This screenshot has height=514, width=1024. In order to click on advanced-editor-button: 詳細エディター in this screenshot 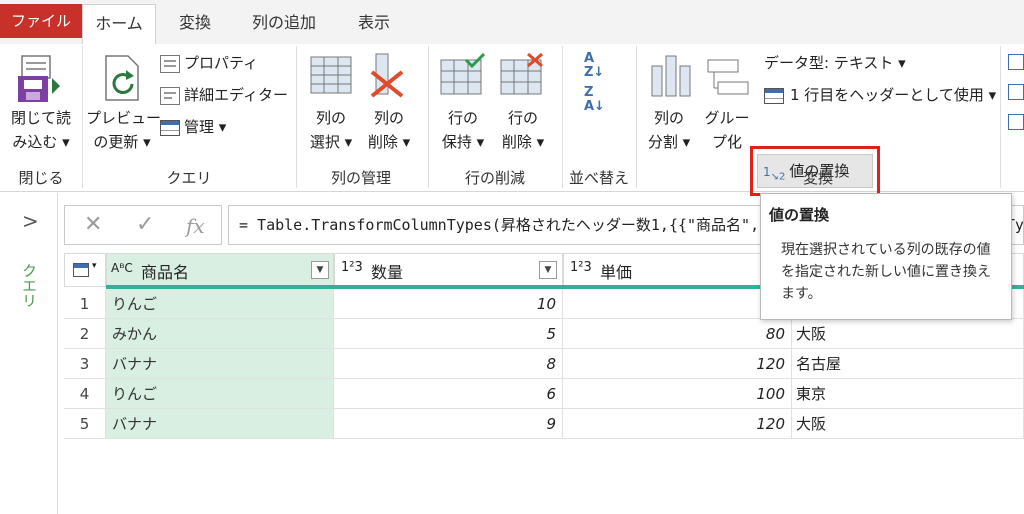, I will do `click(224, 95)`.